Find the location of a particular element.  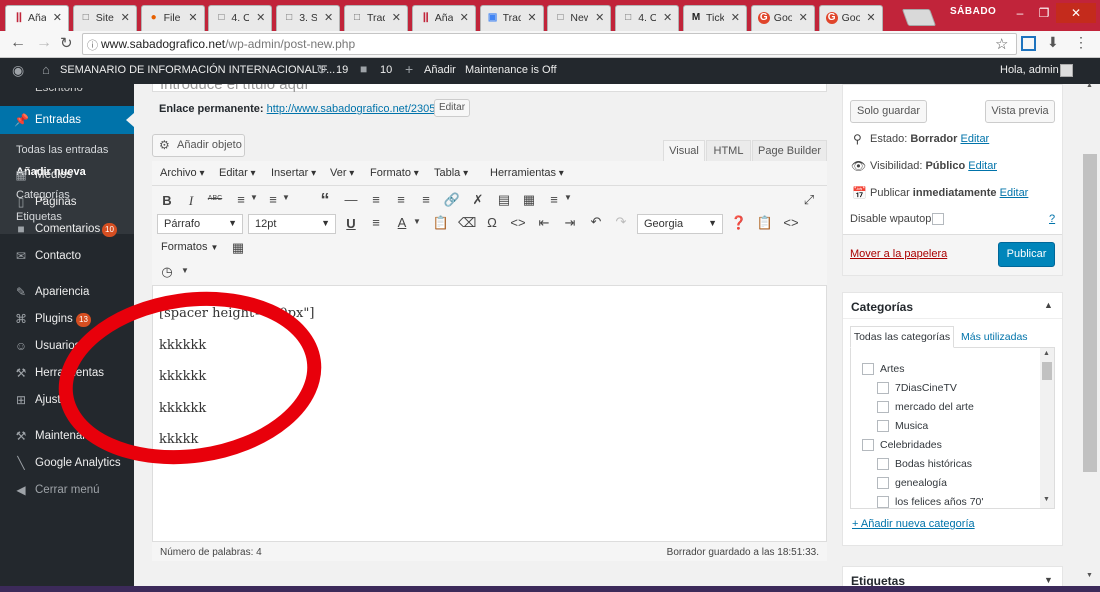

category-label: Bodas históricas is located at coordinates (933, 464).